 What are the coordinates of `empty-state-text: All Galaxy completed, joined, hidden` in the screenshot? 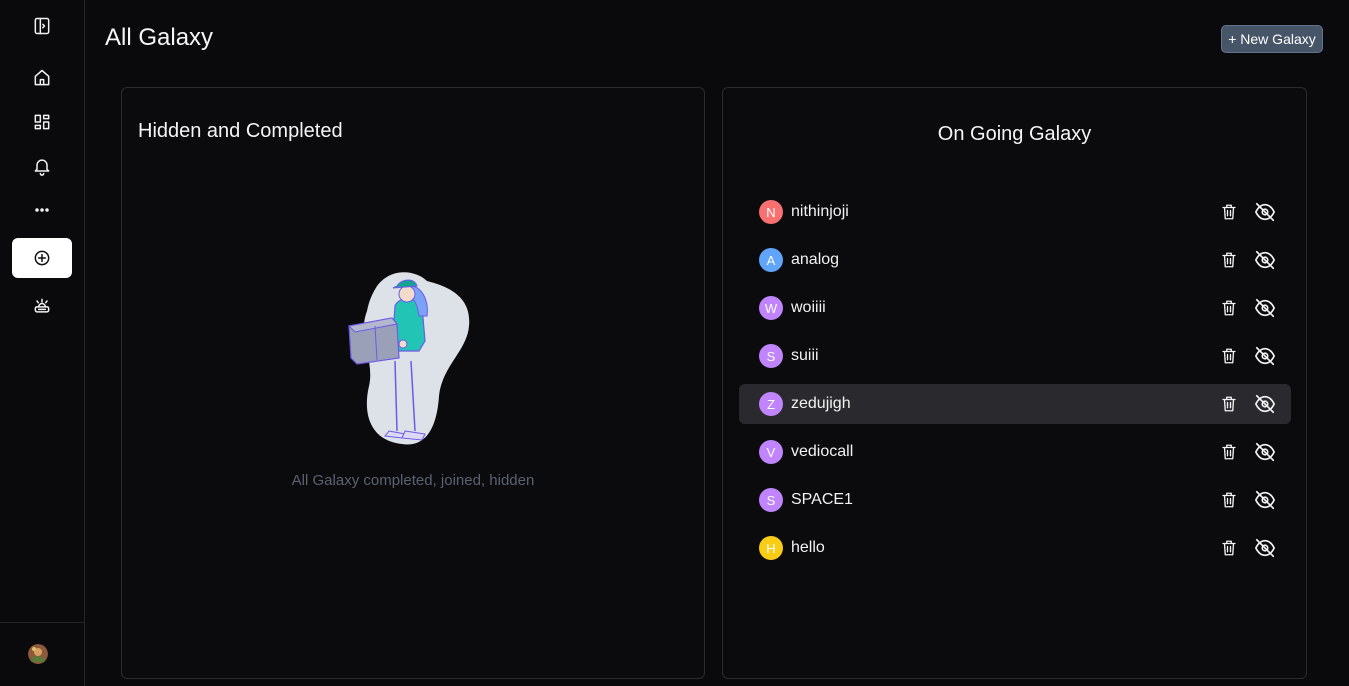 It's located at (413, 480).